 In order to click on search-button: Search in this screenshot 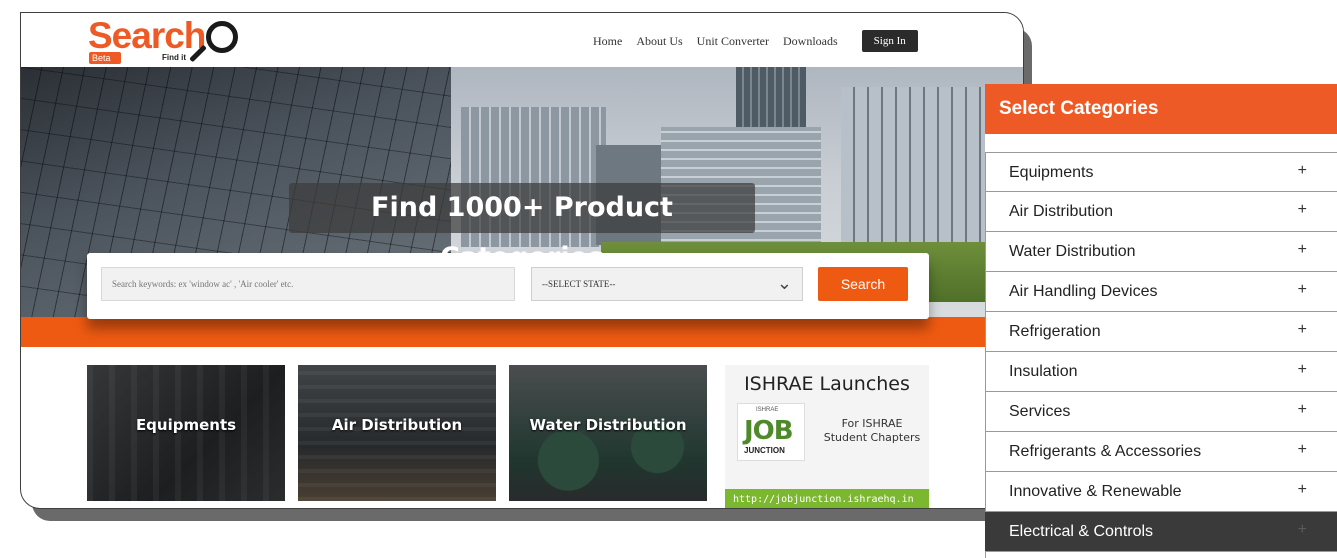, I will do `click(863, 284)`.